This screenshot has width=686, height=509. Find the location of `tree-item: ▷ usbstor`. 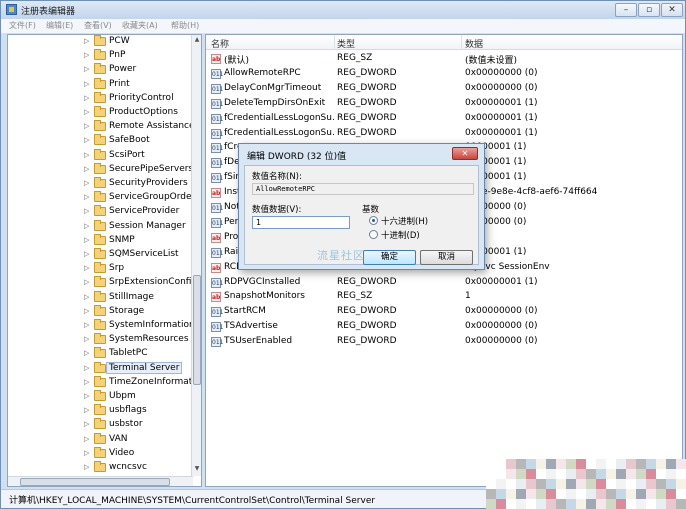

tree-item: ▷ usbstor is located at coordinates (100, 425).